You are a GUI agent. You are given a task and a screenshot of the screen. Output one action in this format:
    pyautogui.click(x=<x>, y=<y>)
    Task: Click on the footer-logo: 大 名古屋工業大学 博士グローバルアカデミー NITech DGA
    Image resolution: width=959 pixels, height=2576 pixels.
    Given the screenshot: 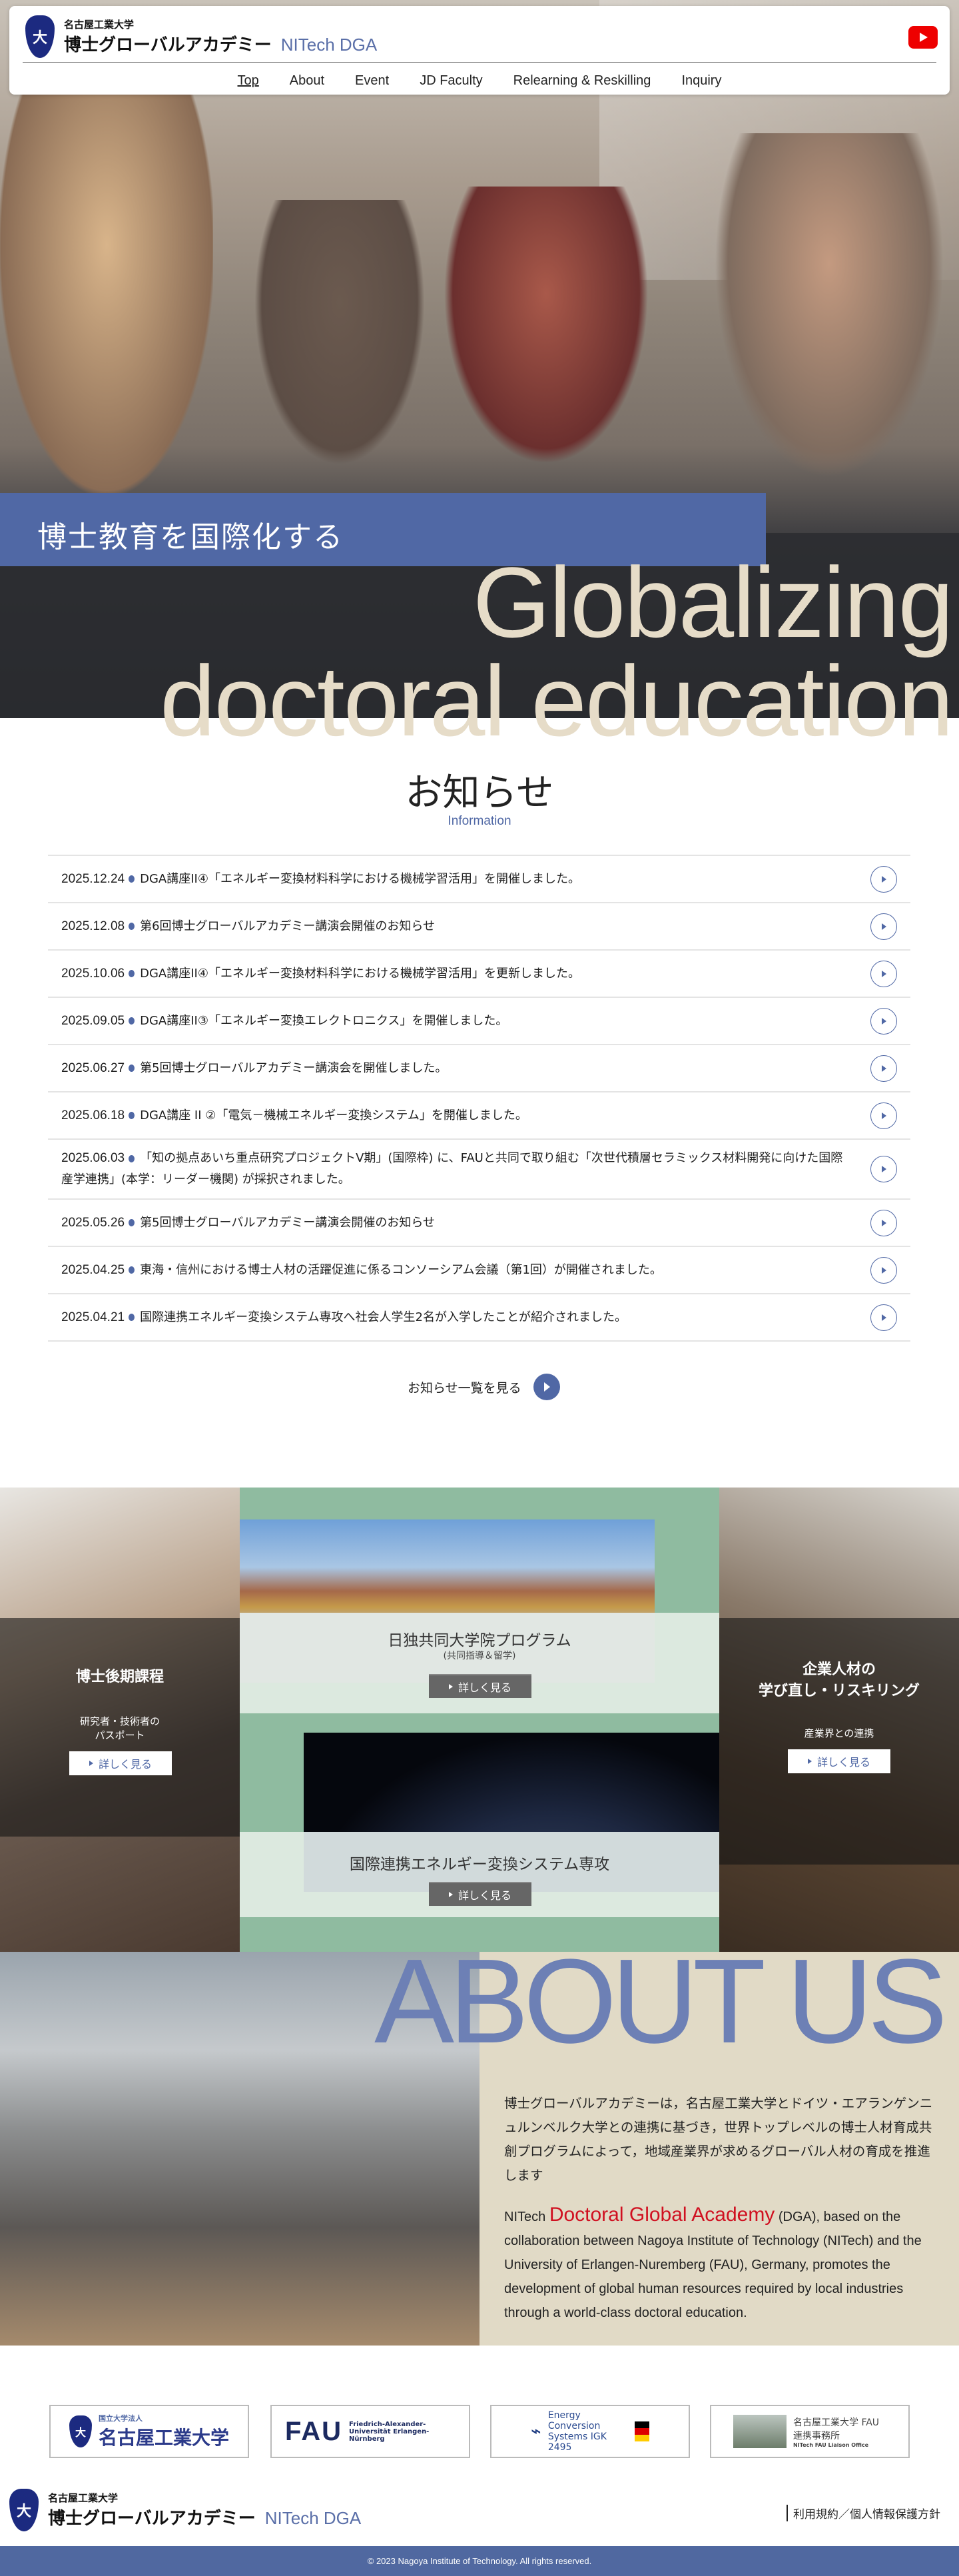 What is the action you would take?
    pyautogui.click(x=185, y=2510)
    